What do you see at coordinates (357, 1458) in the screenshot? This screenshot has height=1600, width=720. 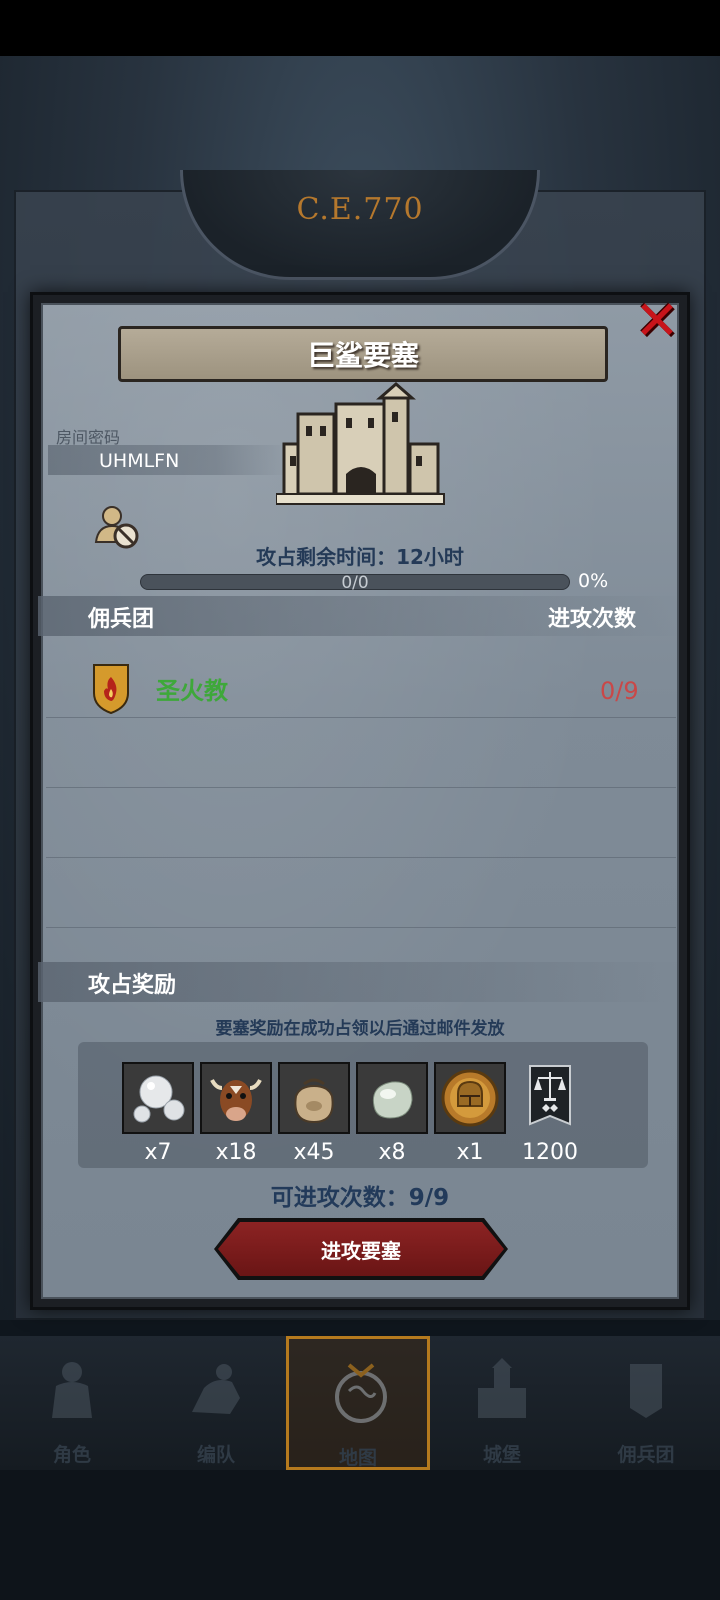 I see `nav-label-map: 地图` at bounding box center [357, 1458].